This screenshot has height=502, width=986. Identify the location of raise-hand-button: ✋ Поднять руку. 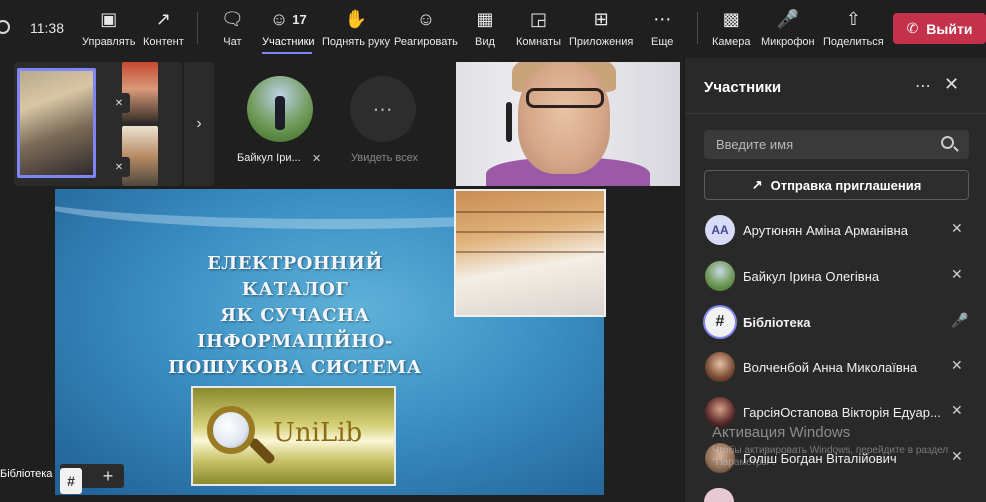
(356, 30).